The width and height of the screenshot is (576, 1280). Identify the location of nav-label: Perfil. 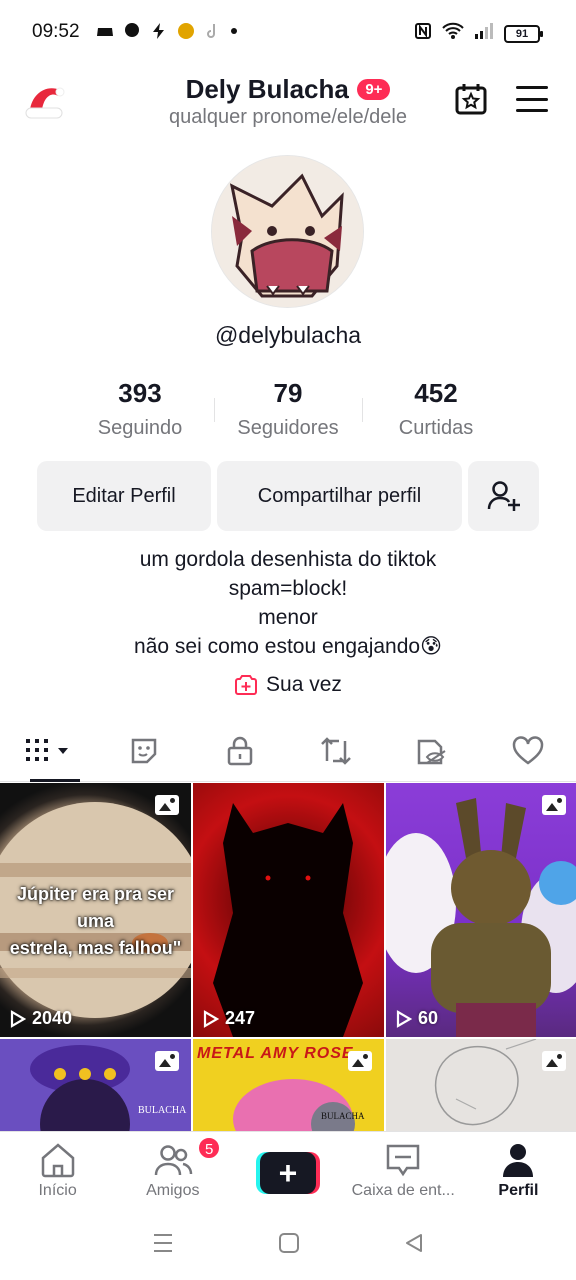
(518, 1190).